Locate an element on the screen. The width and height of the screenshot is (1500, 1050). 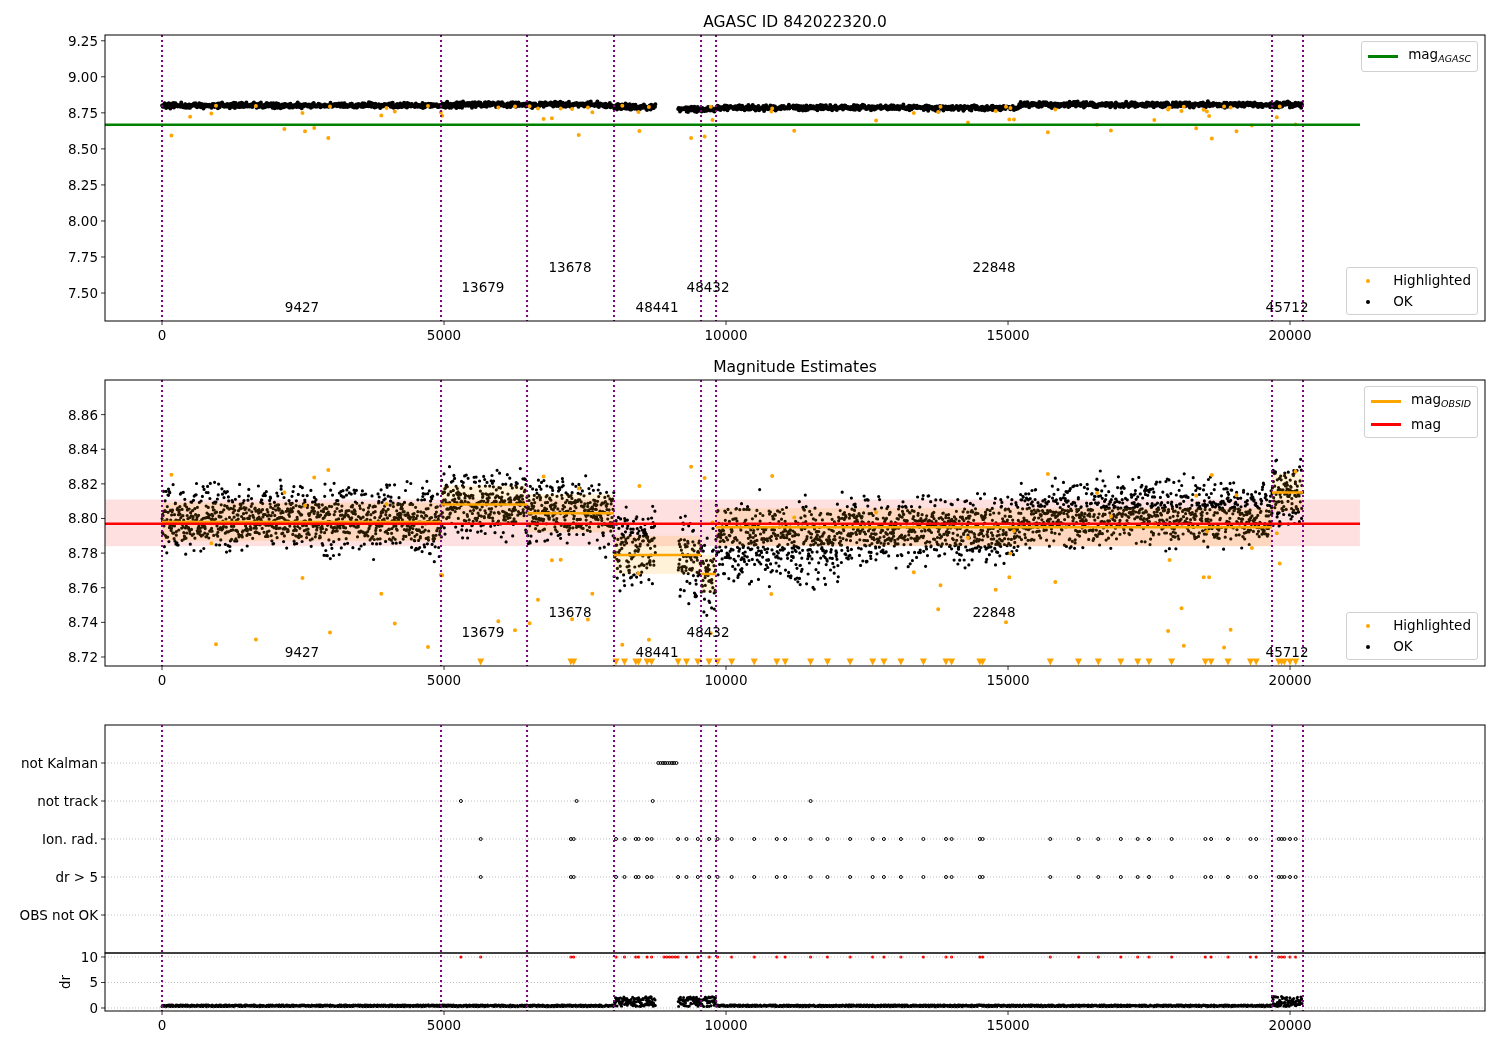
legend-label: mag is located at coordinates (1426, 424).